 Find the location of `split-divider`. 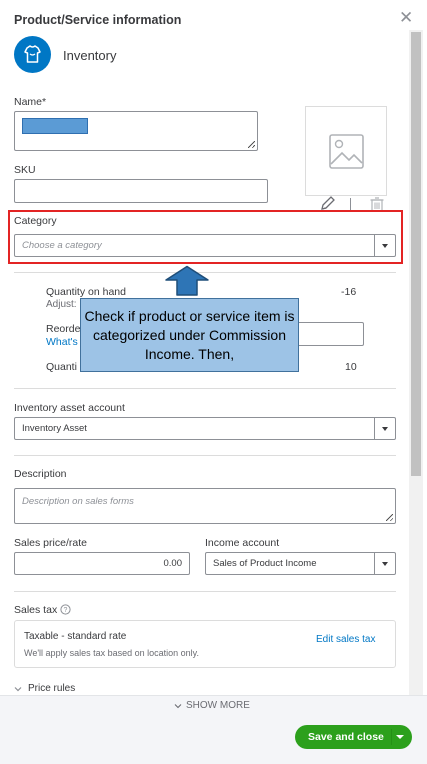

split-divider is located at coordinates (391, 737).